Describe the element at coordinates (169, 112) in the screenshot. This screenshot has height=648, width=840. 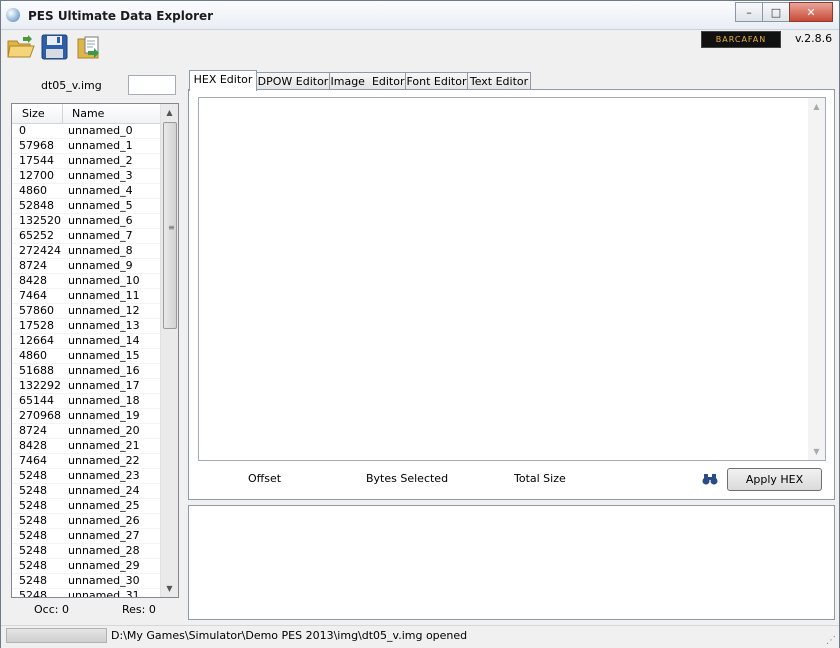
I see `scroll-up-icon: ▲` at that location.